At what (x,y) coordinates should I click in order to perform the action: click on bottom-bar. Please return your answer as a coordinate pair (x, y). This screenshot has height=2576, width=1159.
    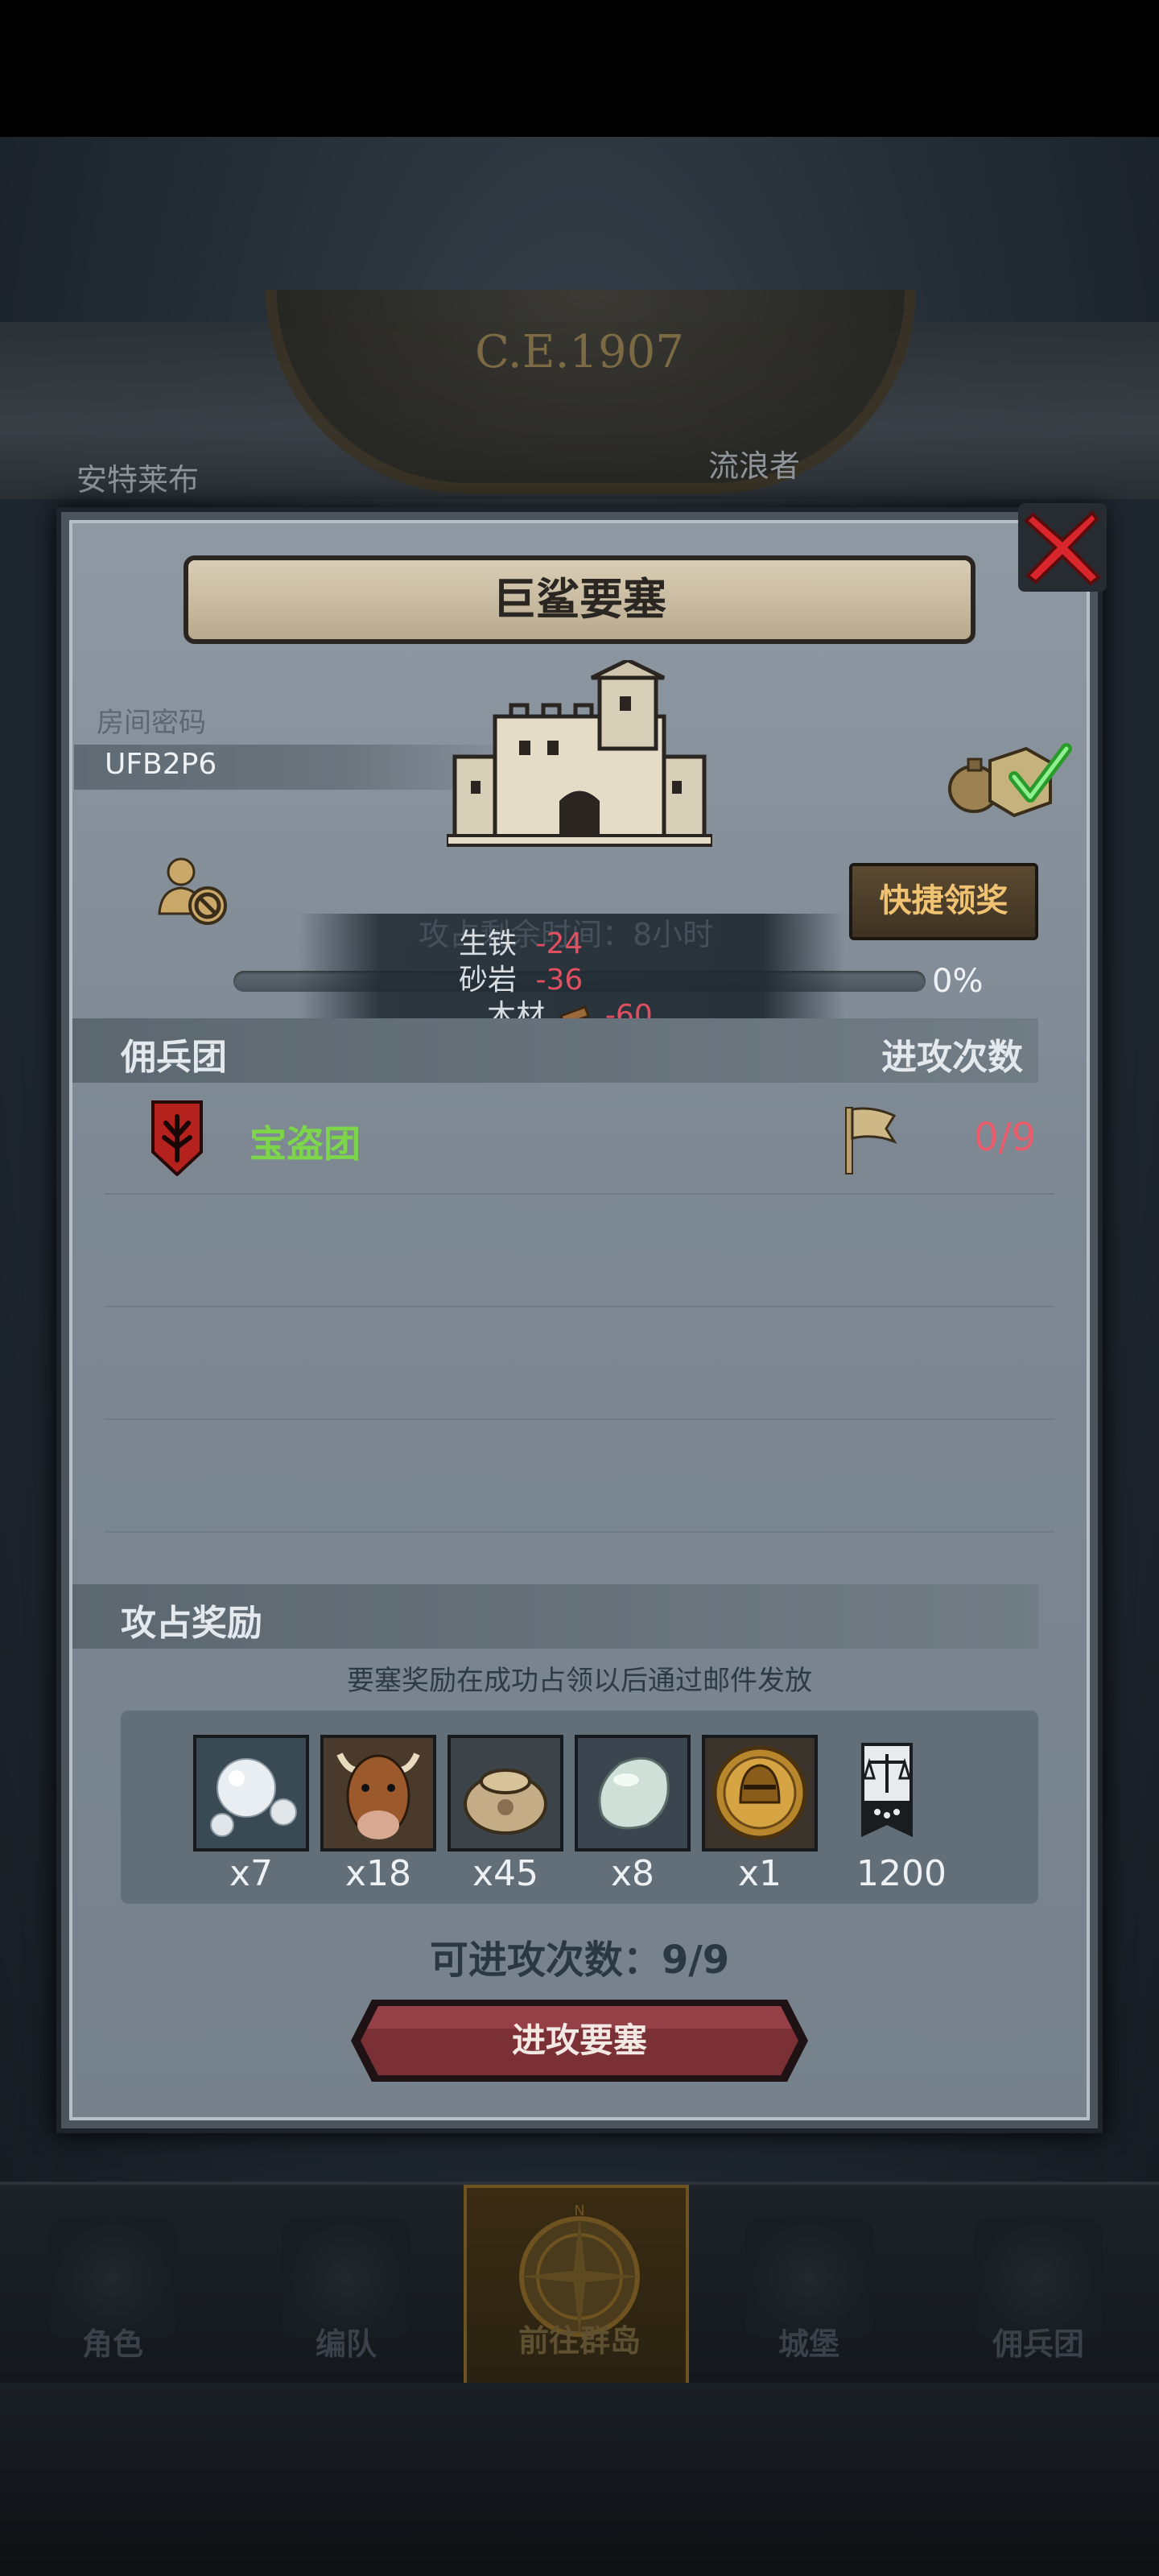
    Looking at the image, I should click on (579, 2479).